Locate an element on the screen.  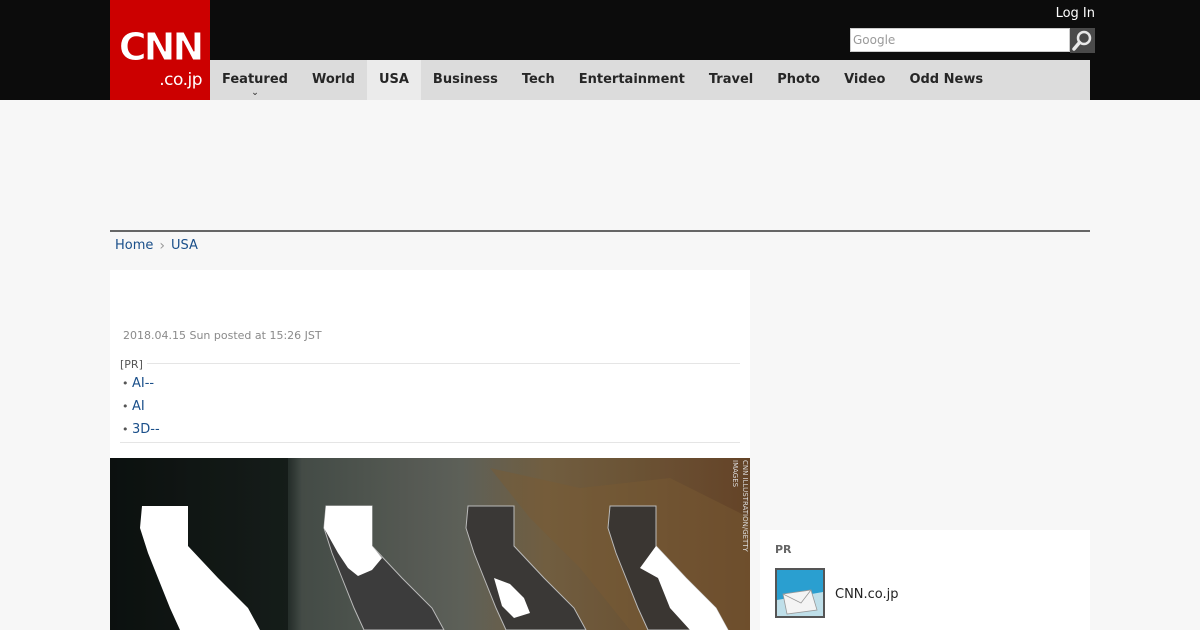
list-item: • AI is located at coordinates (140, 410).